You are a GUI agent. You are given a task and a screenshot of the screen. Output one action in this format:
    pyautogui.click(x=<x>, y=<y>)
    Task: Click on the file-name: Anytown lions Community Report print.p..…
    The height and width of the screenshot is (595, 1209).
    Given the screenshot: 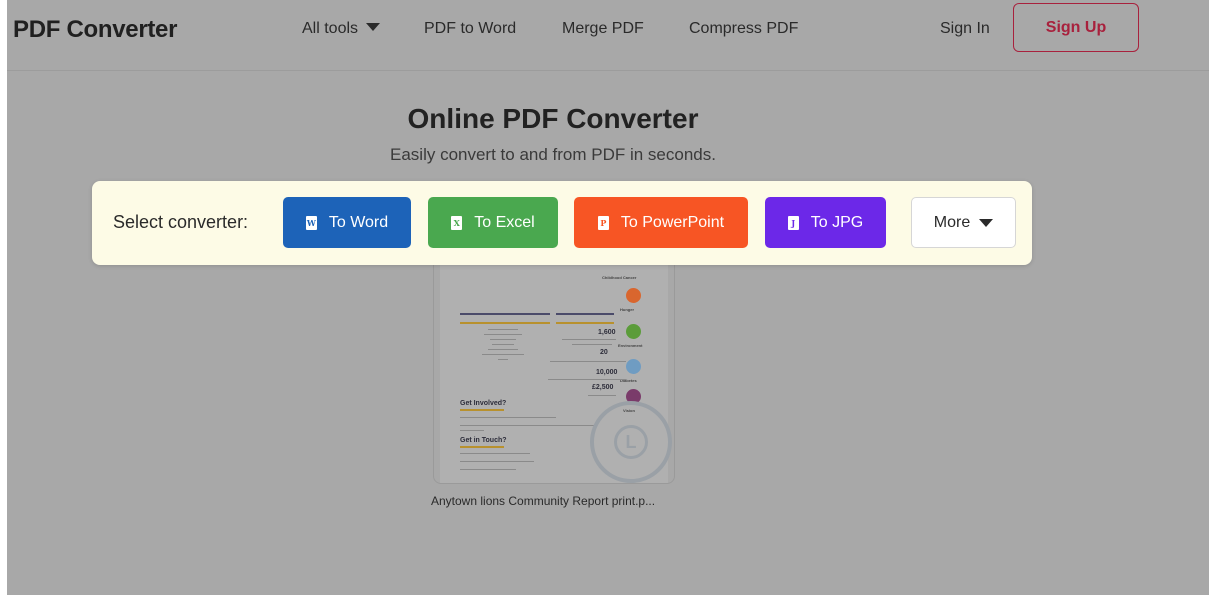 What is the action you would take?
    pyautogui.click(x=543, y=501)
    